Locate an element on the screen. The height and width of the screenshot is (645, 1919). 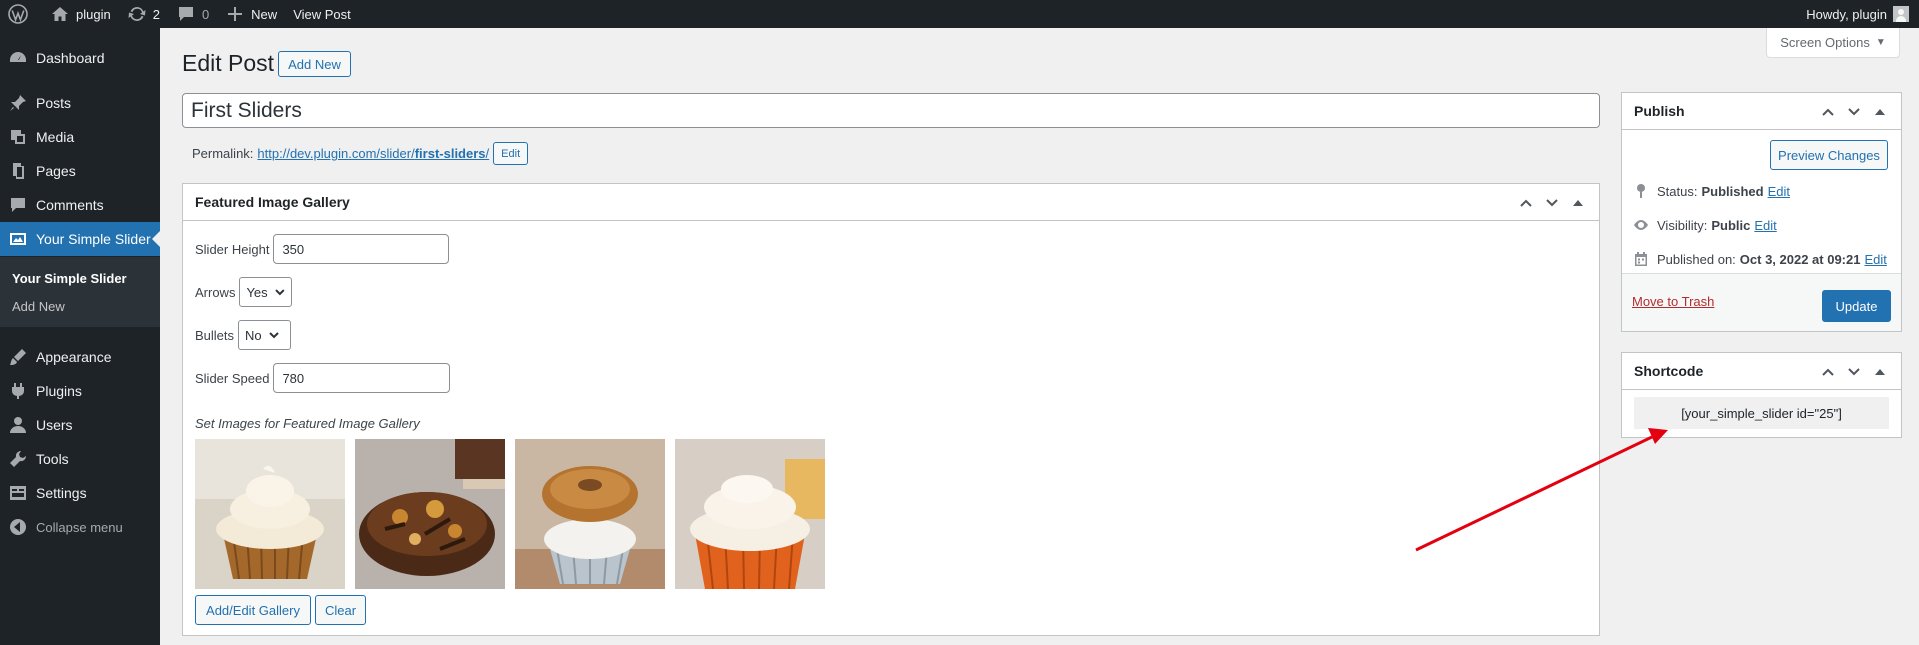
sidebar-item-your-simple-slider: Your Simple Slider is located at coordinates (80, 239).